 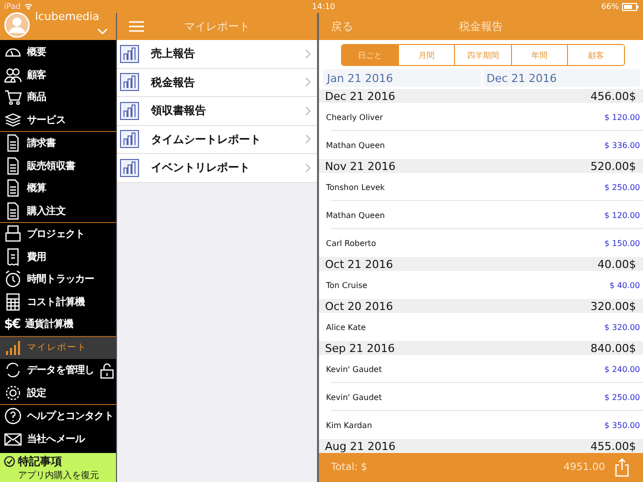 What do you see at coordinates (58, 279) in the screenshot?
I see `sidebar-item: 時間トラッカー` at bounding box center [58, 279].